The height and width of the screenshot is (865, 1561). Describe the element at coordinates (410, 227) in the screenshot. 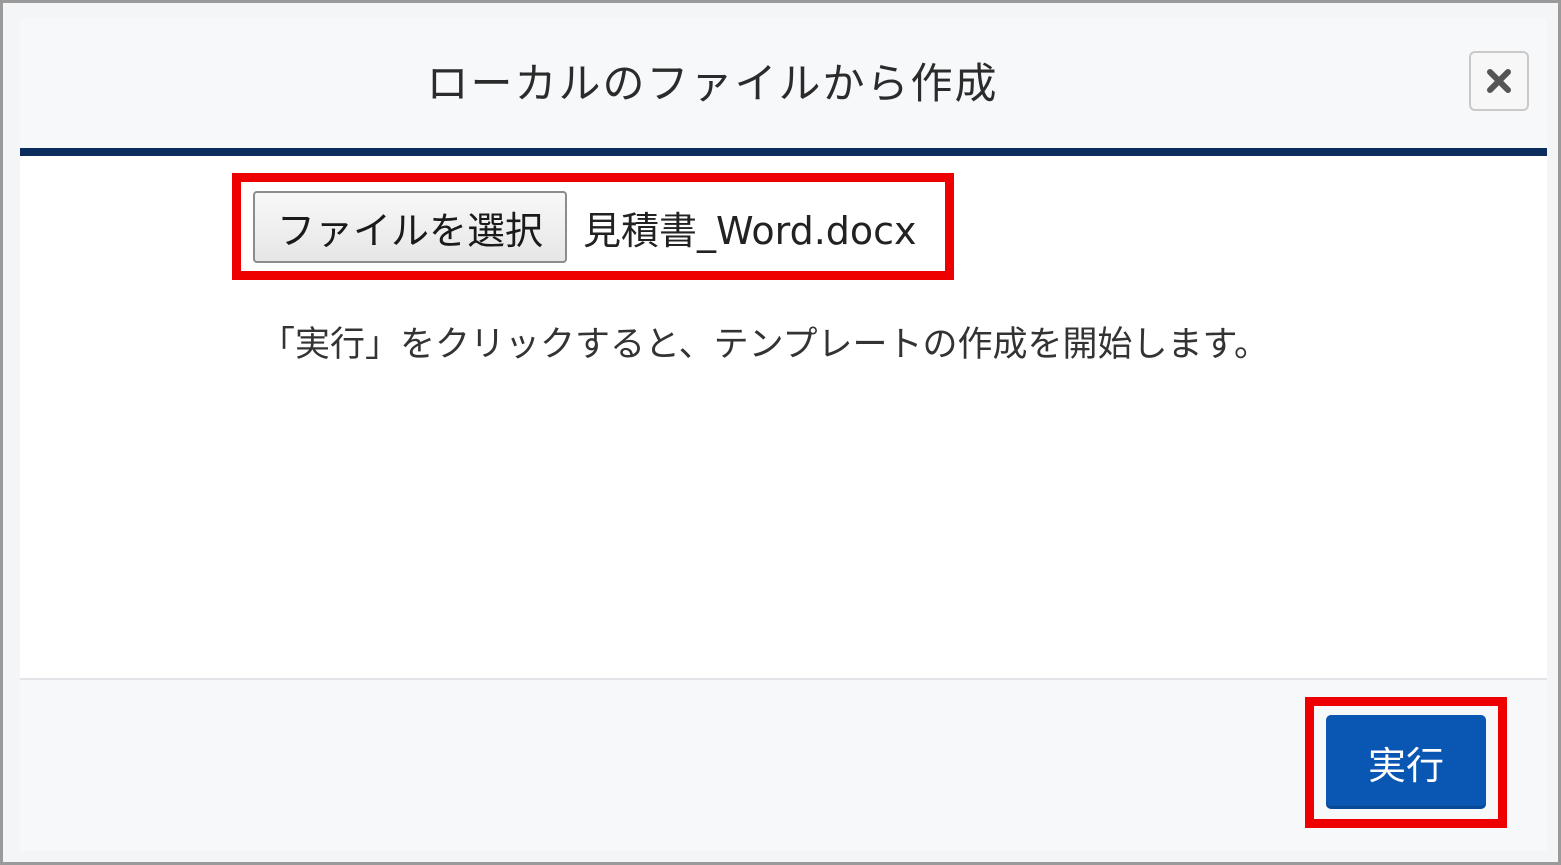

I see `choose-file-button: ファイルを選択` at that location.